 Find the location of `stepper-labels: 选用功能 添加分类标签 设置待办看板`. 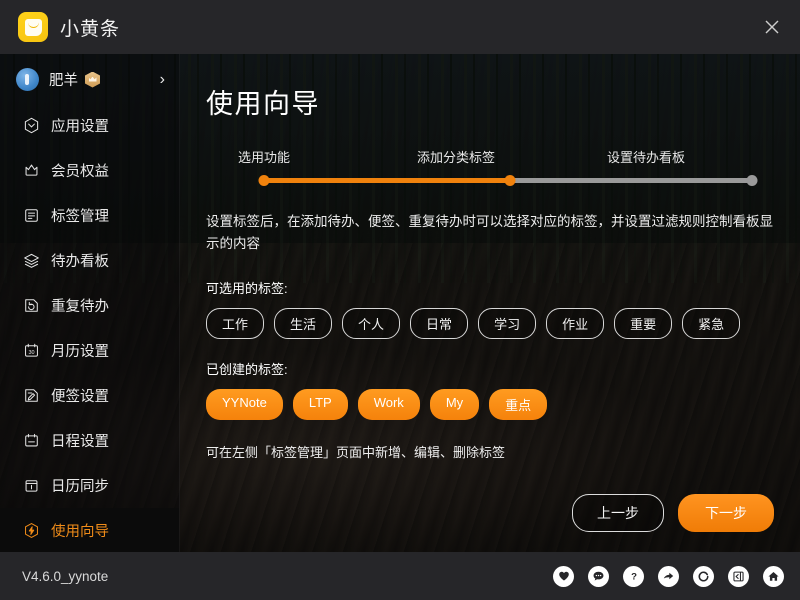

stepper-labels: 选用功能 添加分类标签 设置待办看板 is located at coordinates (490, 158).